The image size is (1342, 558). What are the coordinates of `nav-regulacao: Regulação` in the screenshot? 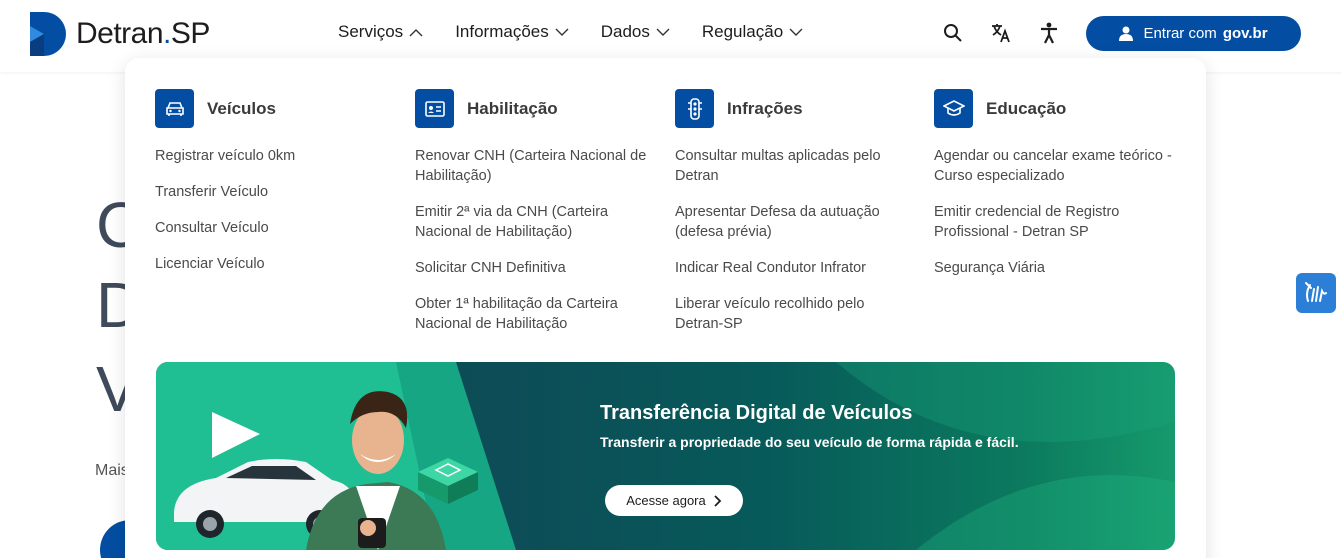 It's located at (752, 32).